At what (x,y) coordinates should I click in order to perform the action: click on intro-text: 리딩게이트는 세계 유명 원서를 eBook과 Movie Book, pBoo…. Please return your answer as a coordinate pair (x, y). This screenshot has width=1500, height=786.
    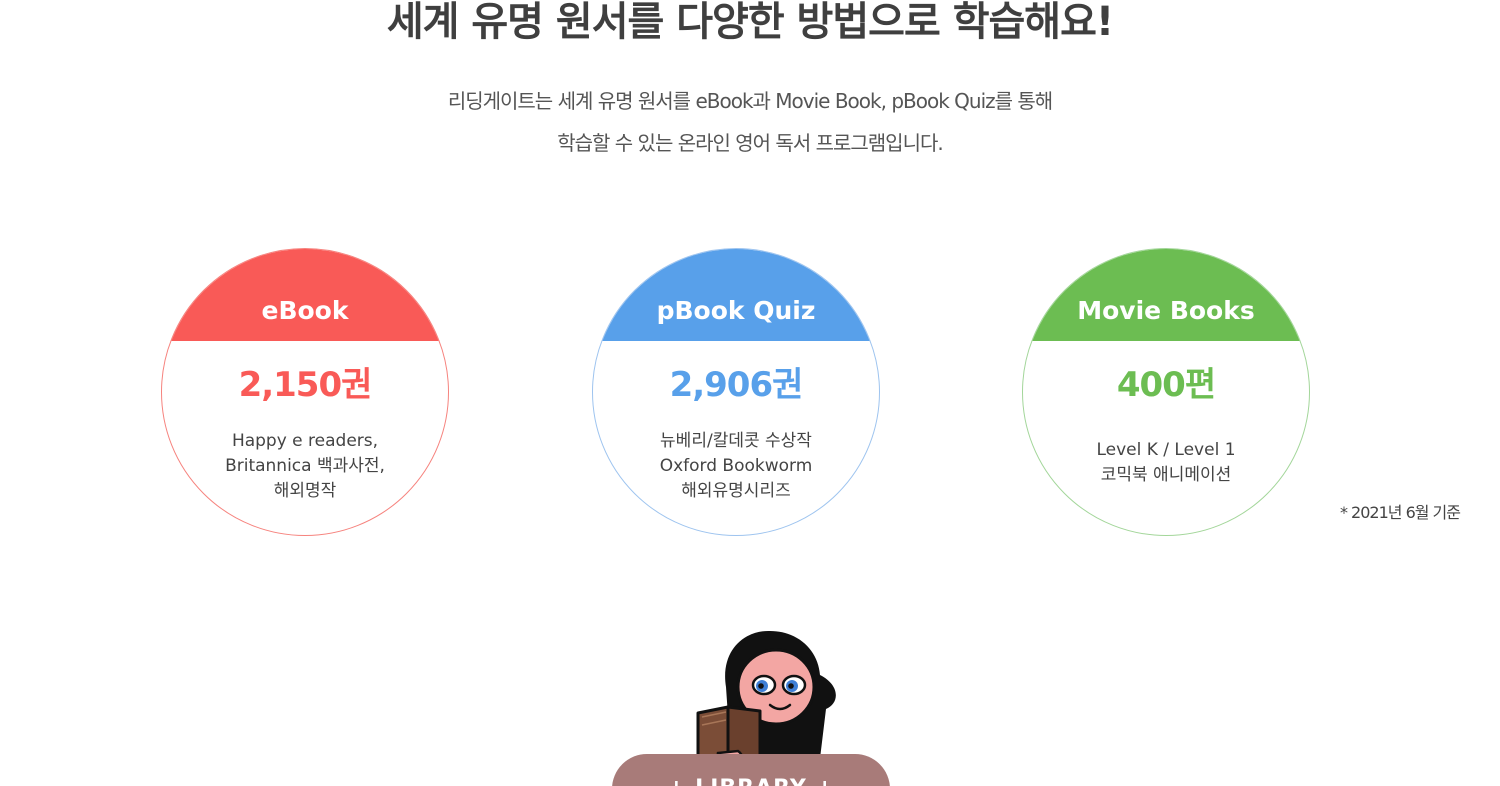
    Looking at the image, I should click on (750, 122).